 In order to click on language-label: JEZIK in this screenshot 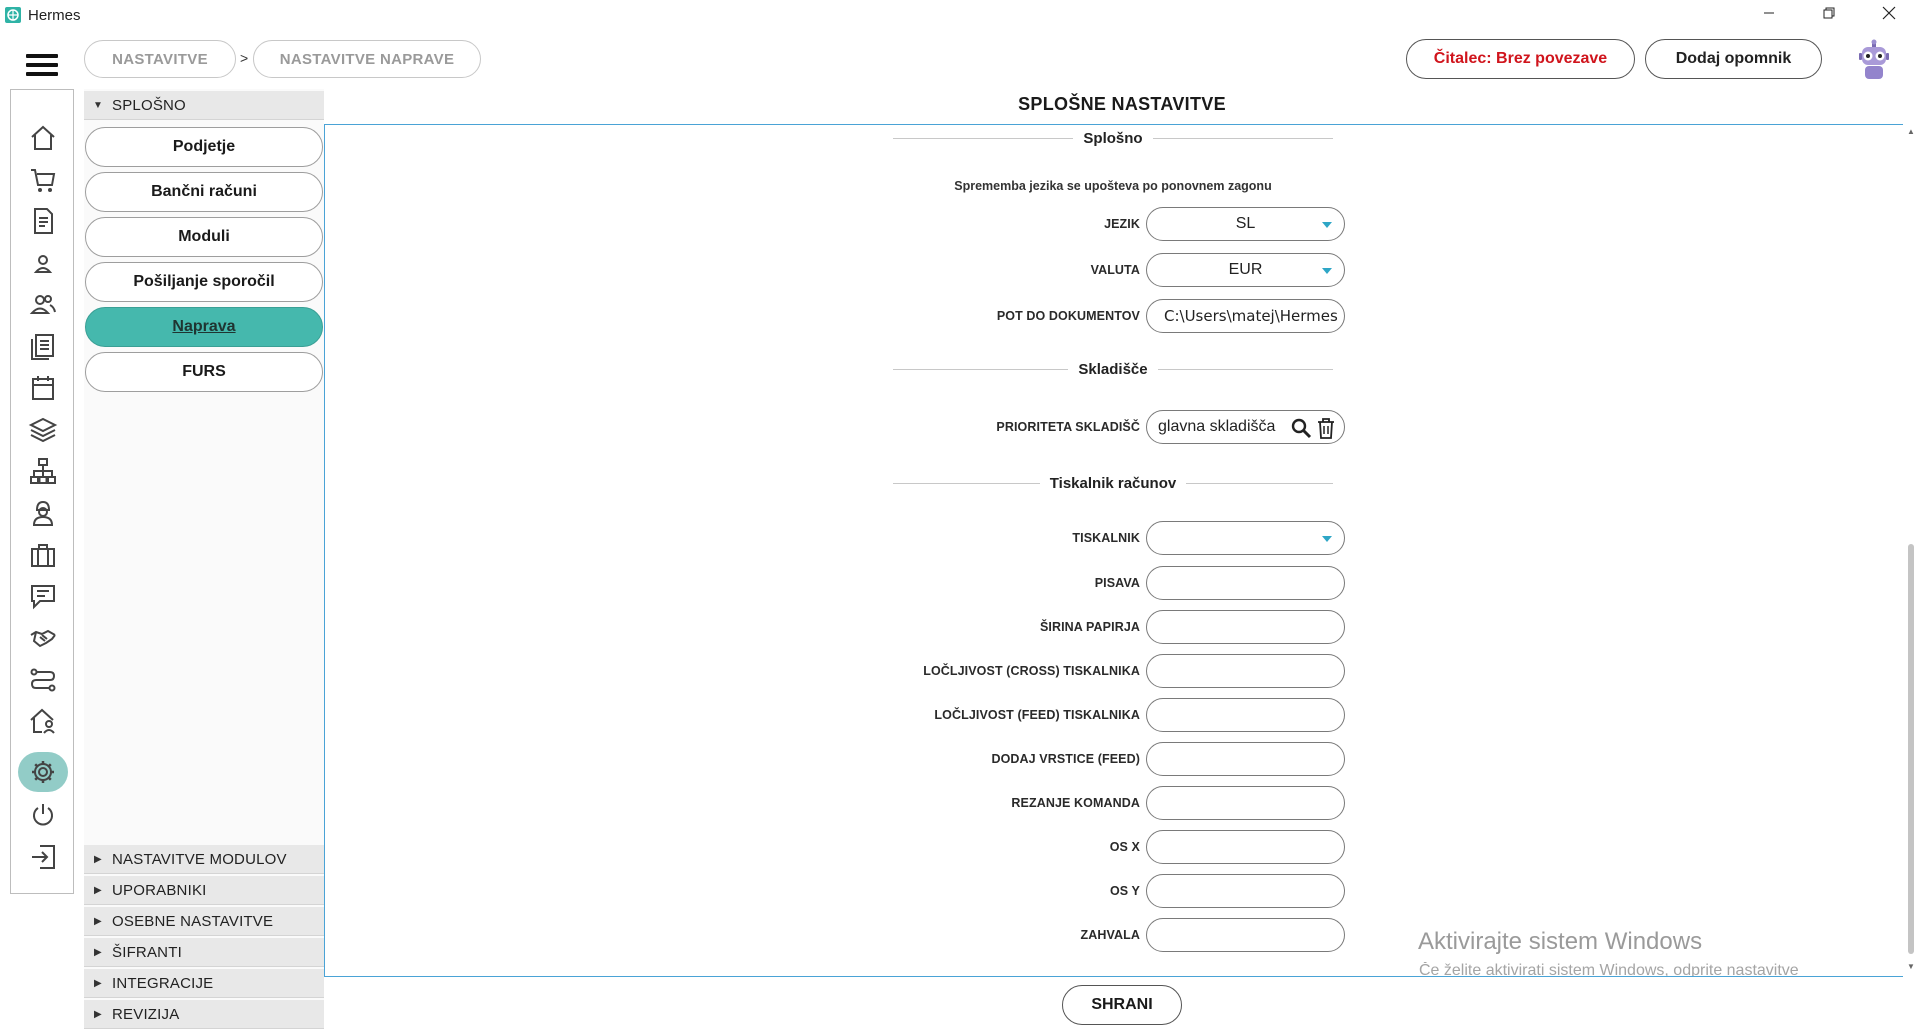, I will do `click(1122, 224)`.